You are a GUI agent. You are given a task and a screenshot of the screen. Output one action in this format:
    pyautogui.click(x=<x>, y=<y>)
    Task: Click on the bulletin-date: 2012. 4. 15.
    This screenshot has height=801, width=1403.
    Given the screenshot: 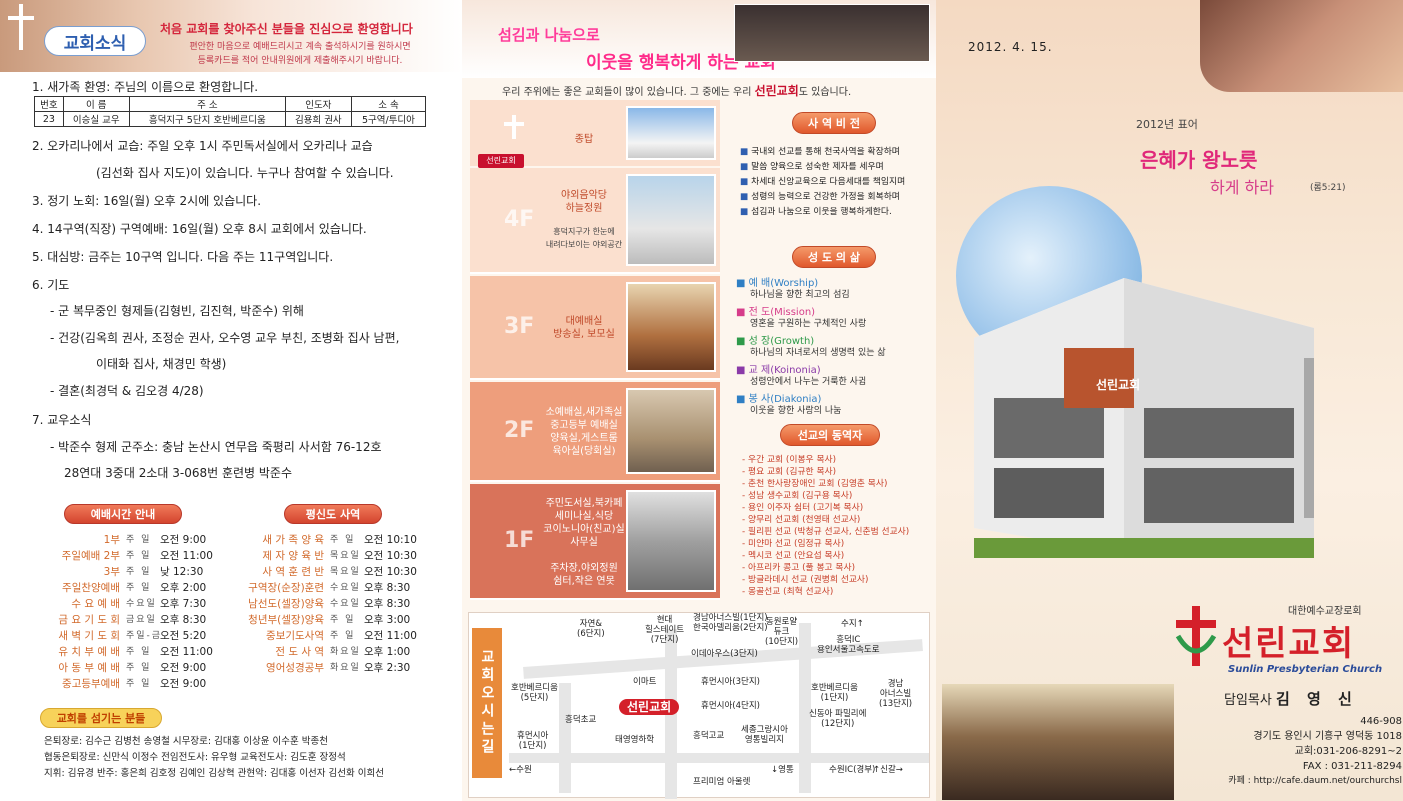 What is the action you would take?
    pyautogui.click(x=1010, y=47)
    